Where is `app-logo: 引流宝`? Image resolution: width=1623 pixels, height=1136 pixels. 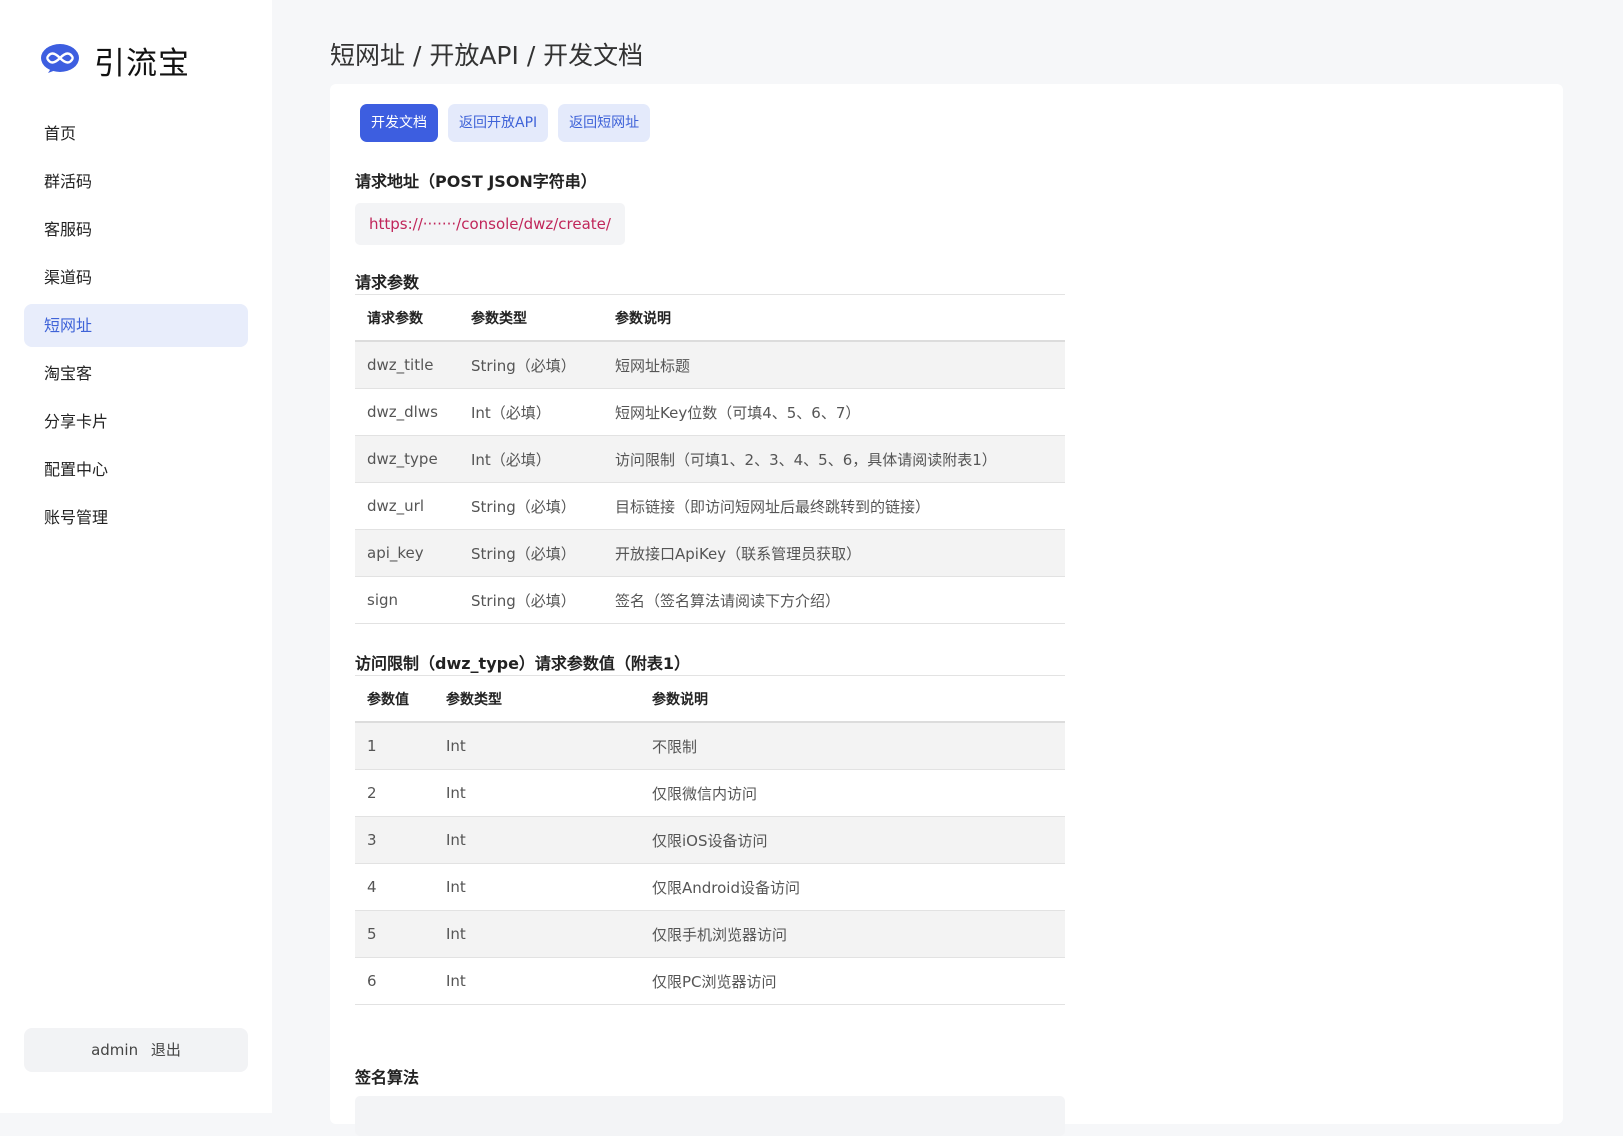 app-logo: 引流宝 is located at coordinates (115, 61).